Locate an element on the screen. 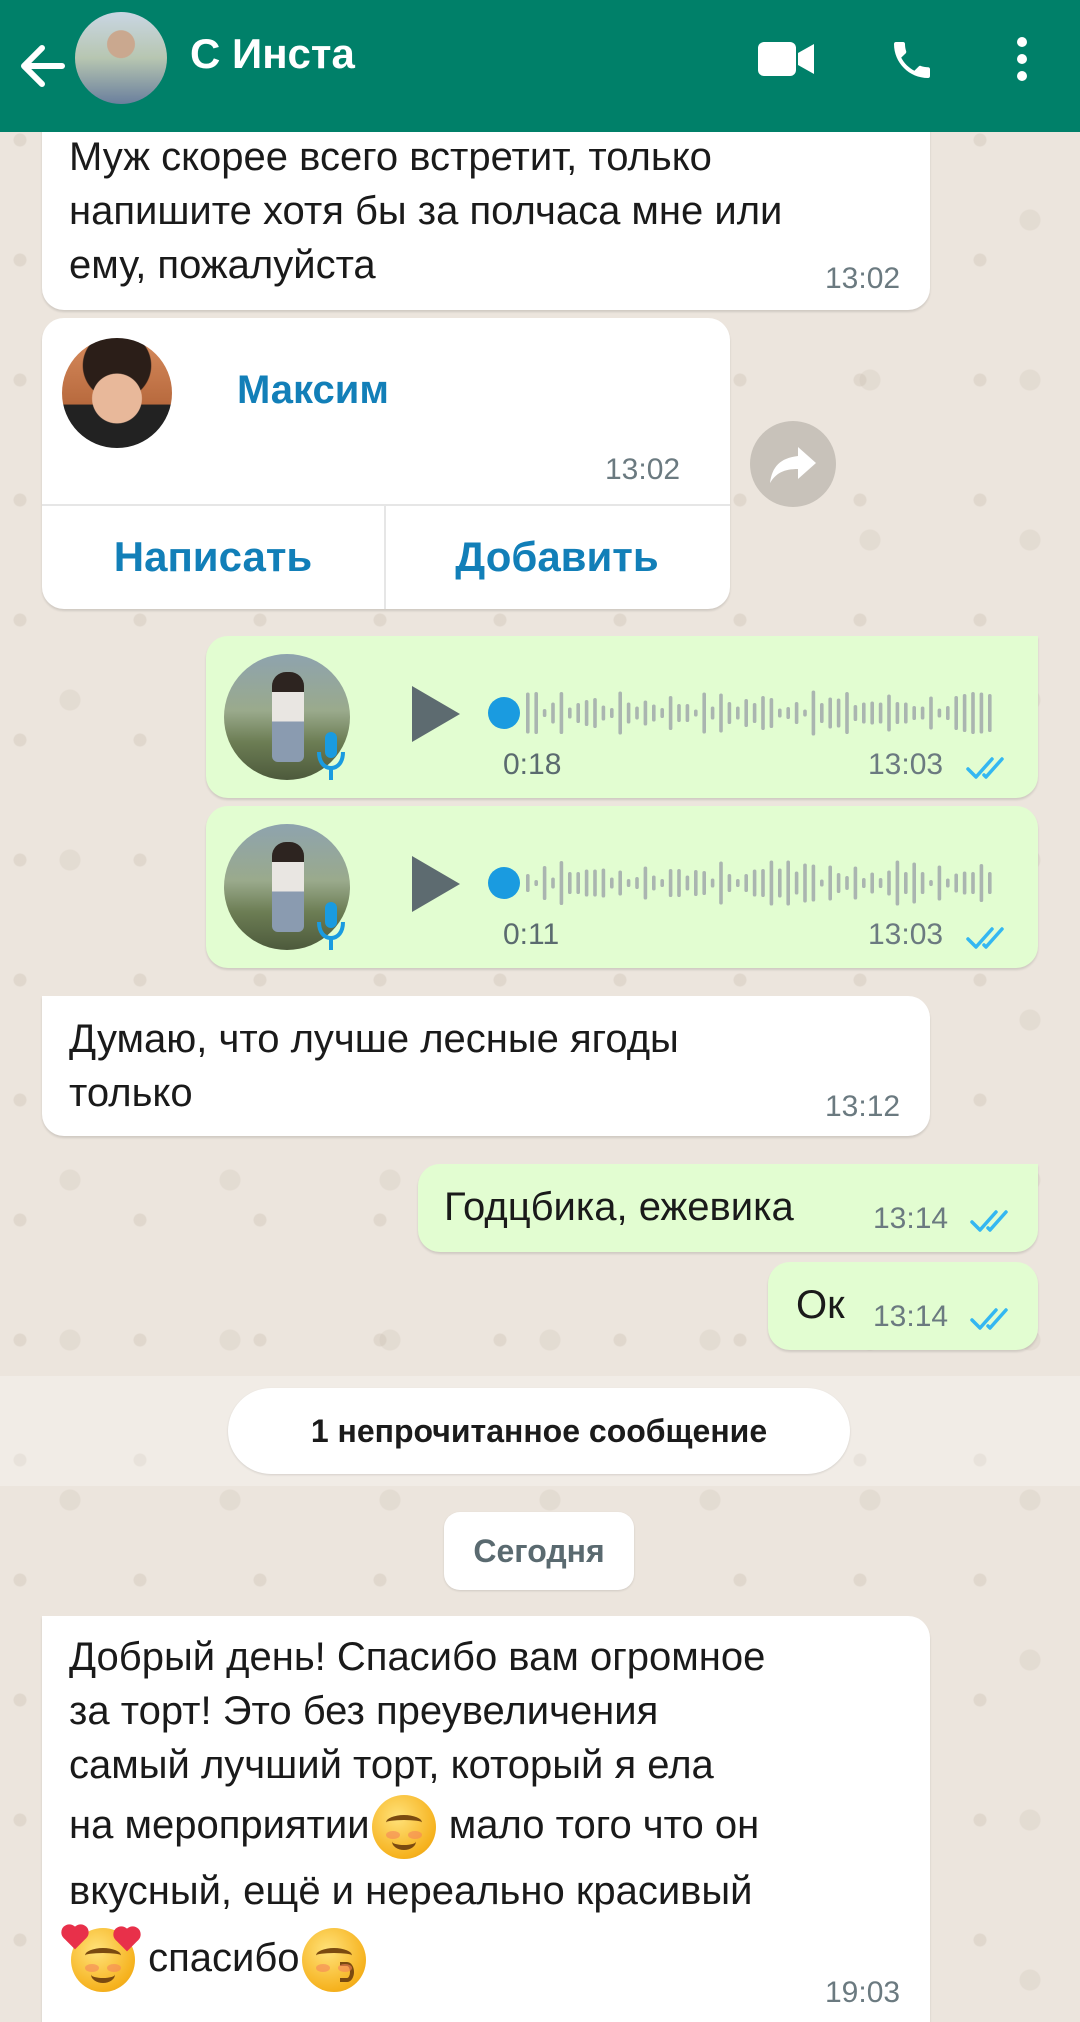 The image size is (1080, 2022). message-text-part: спасибо is located at coordinates (218, 1958).